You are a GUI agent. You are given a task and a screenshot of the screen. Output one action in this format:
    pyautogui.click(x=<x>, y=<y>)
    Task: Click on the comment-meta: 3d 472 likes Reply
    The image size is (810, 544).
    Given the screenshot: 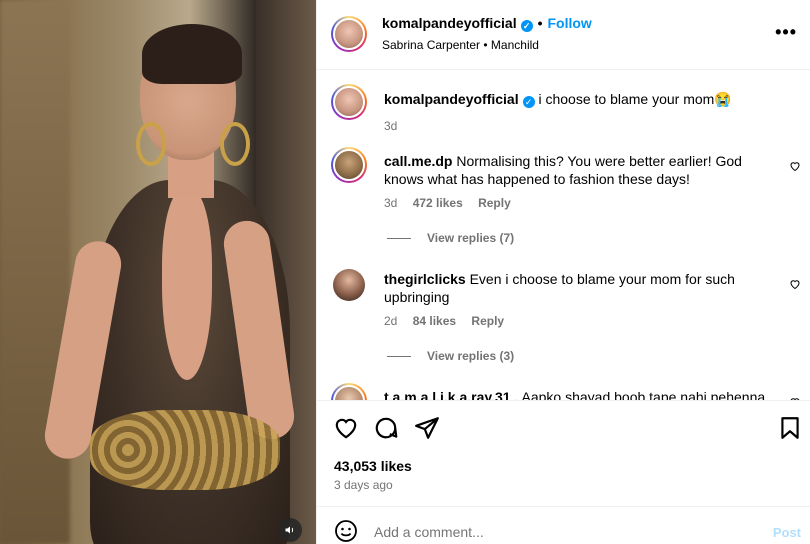 What is the action you would take?
    pyautogui.click(x=453, y=203)
    